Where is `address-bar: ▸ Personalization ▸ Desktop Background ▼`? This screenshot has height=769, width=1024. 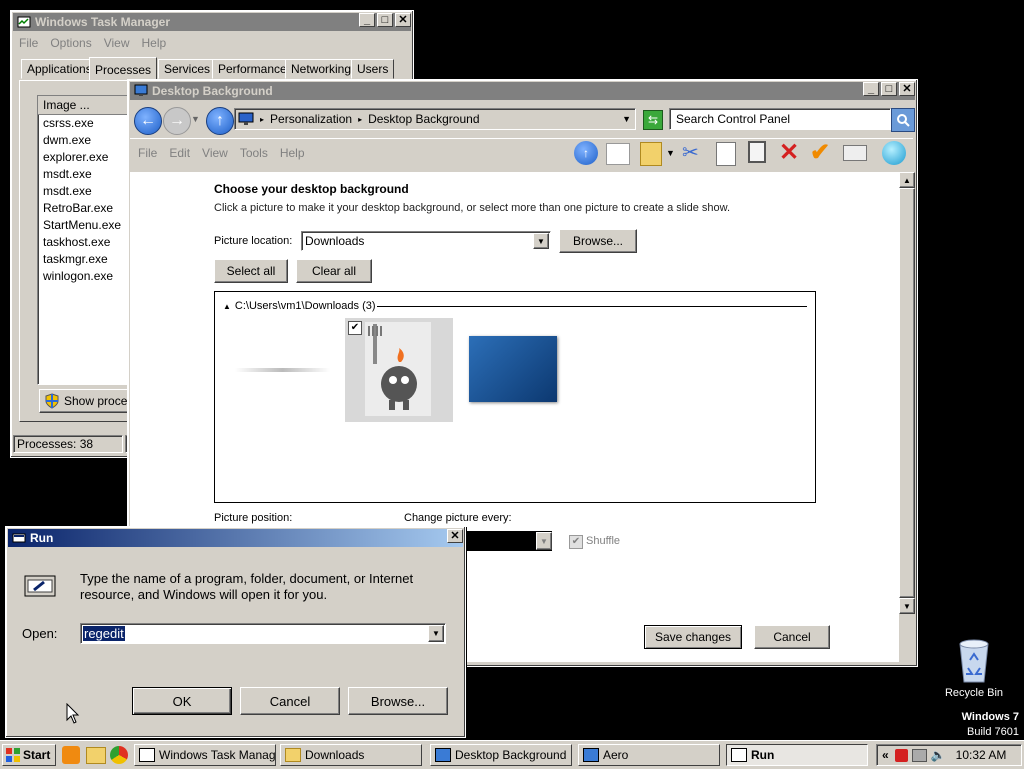
address-bar: ▸ Personalization ▸ Desktop Background ▼ is located at coordinates (435, 119).